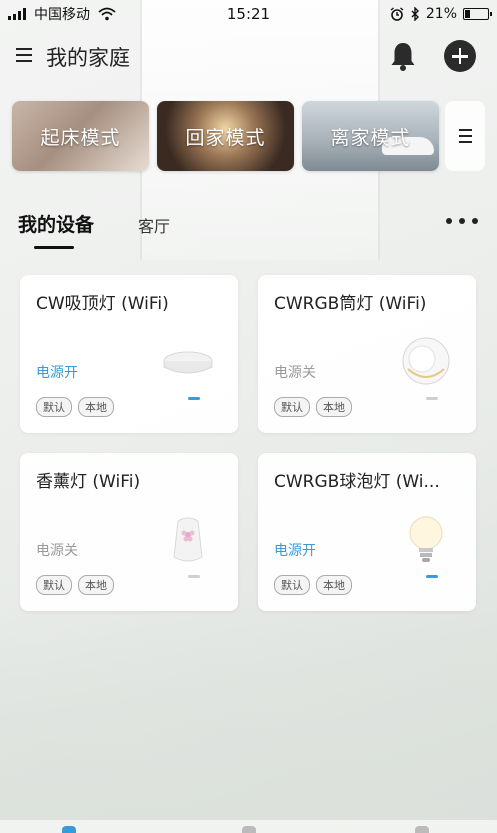 The image size is (497, 833). I want to click on device-card: CWRGB球泡灯 (Wi... 电源开 默认 本地, so click(367, 532).